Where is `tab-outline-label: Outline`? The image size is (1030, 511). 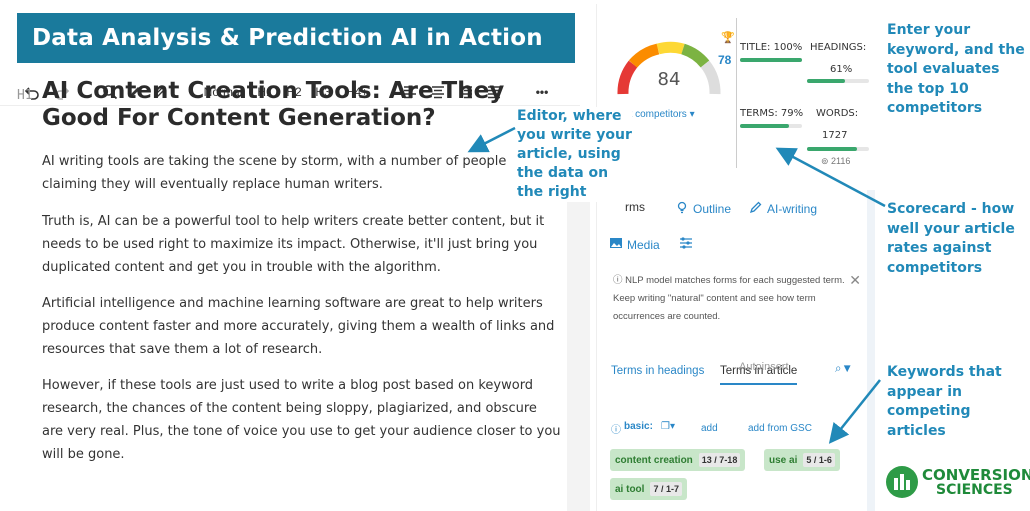 tab-outline-label: Outline is located at coordinates (712, 208).